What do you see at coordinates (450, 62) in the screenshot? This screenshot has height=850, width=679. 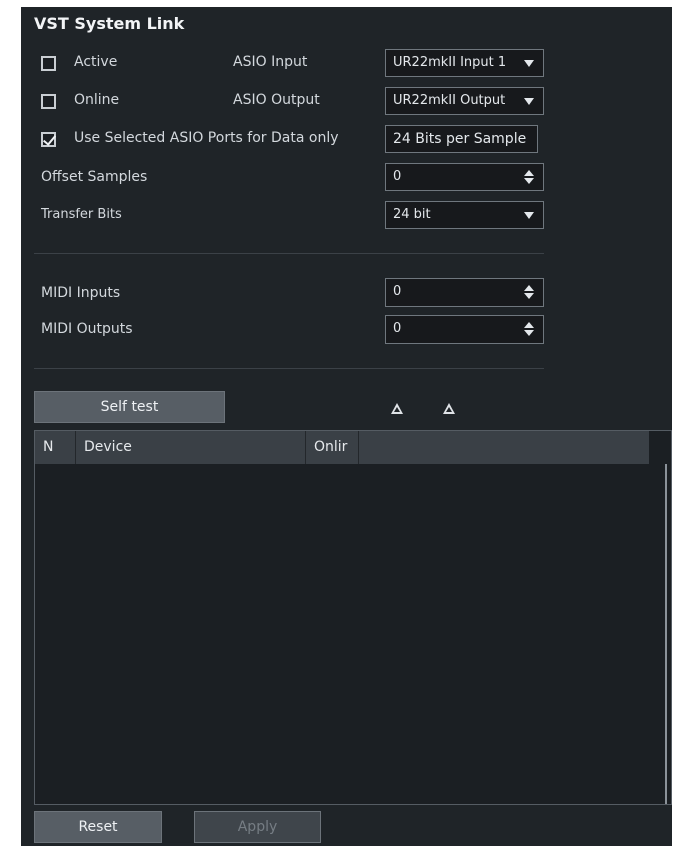 I see `asio-input-value: UR22mkII Input 1` at bounding box center [450, 62].